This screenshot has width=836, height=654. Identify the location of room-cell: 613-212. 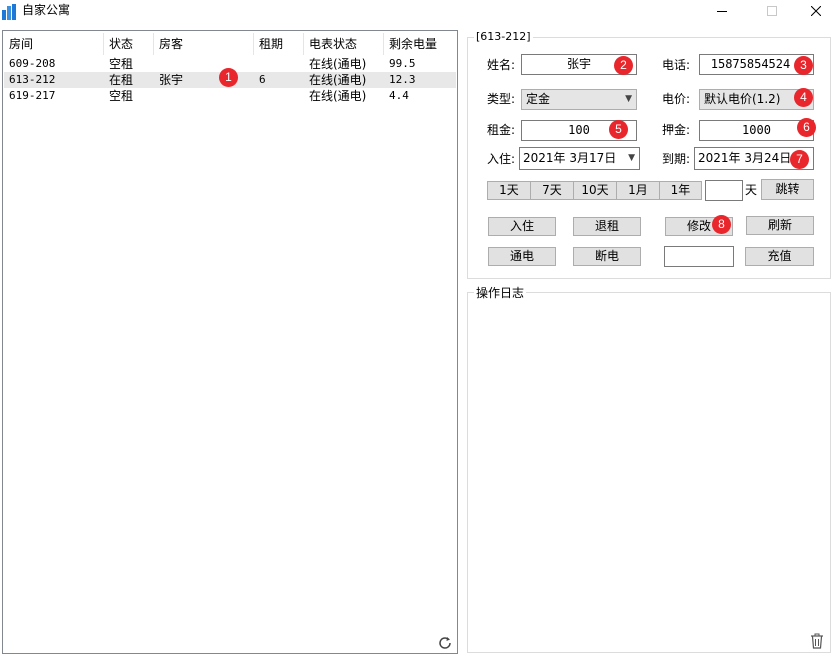
(32, 79).